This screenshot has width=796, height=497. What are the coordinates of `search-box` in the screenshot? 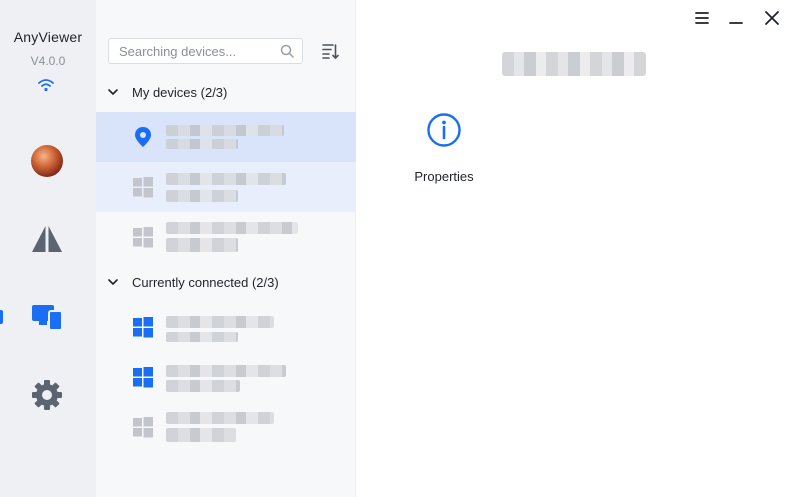 It's located at (205, 51).